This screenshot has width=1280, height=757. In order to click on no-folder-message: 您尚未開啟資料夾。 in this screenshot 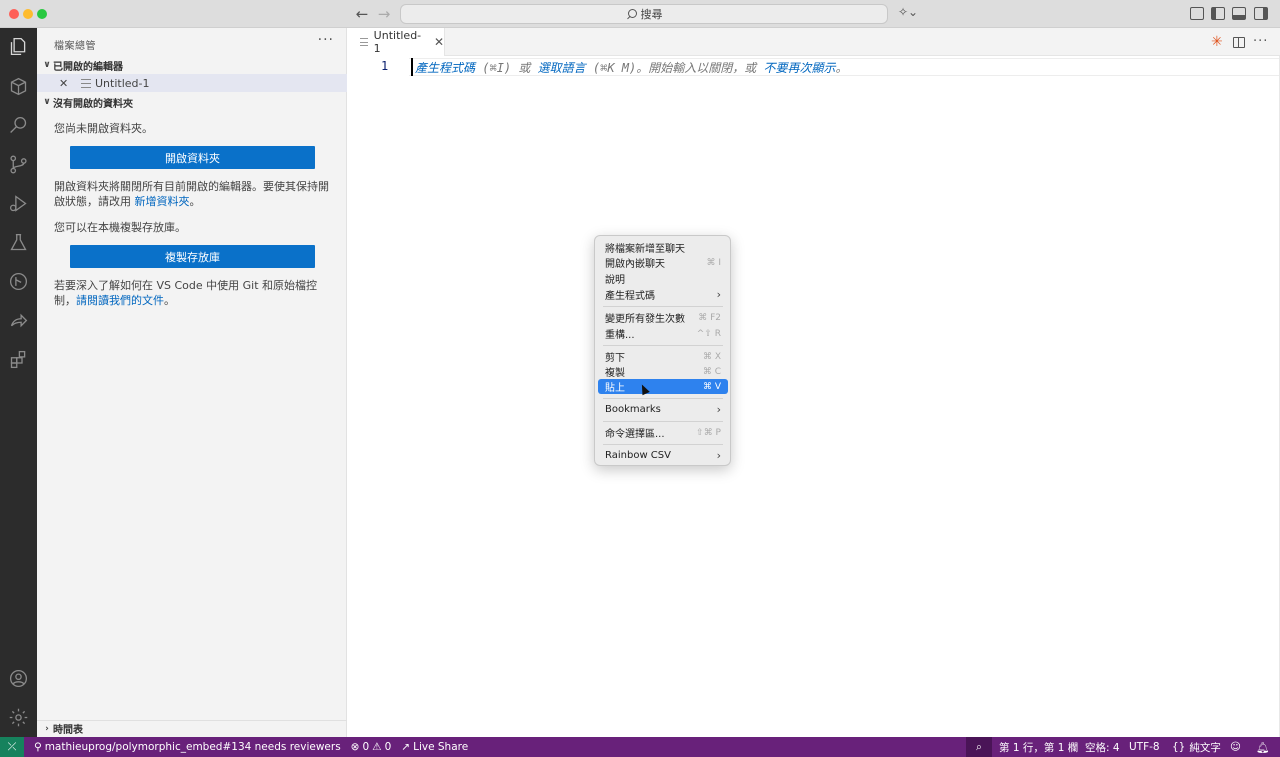, I will do `click(103, 128)`.